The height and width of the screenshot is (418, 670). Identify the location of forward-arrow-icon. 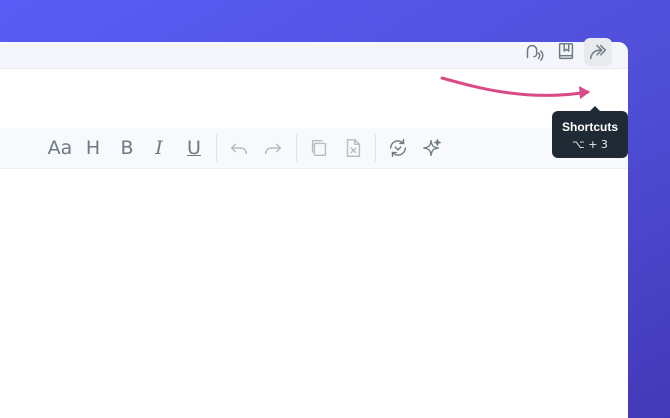
(598, 52).